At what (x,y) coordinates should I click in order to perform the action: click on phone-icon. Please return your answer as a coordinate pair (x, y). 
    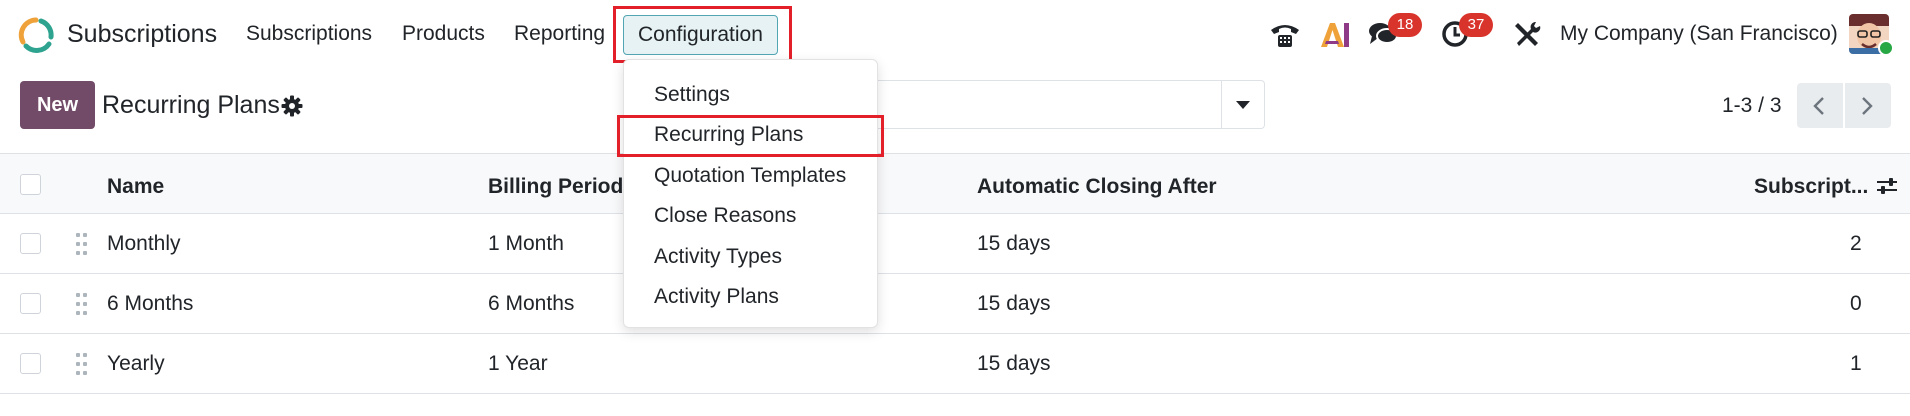
    Looking at the image, I should click on (1285, 34).